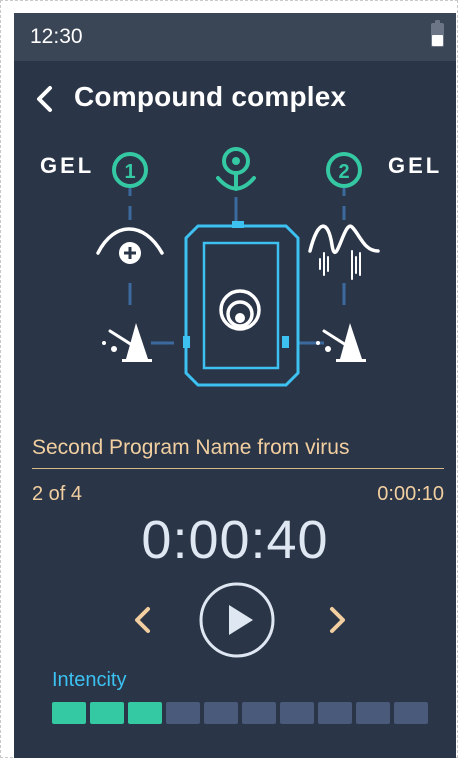 The image size is (458, 758). I want to click on countdown-timer: 0:00:40, so click(235, 540).